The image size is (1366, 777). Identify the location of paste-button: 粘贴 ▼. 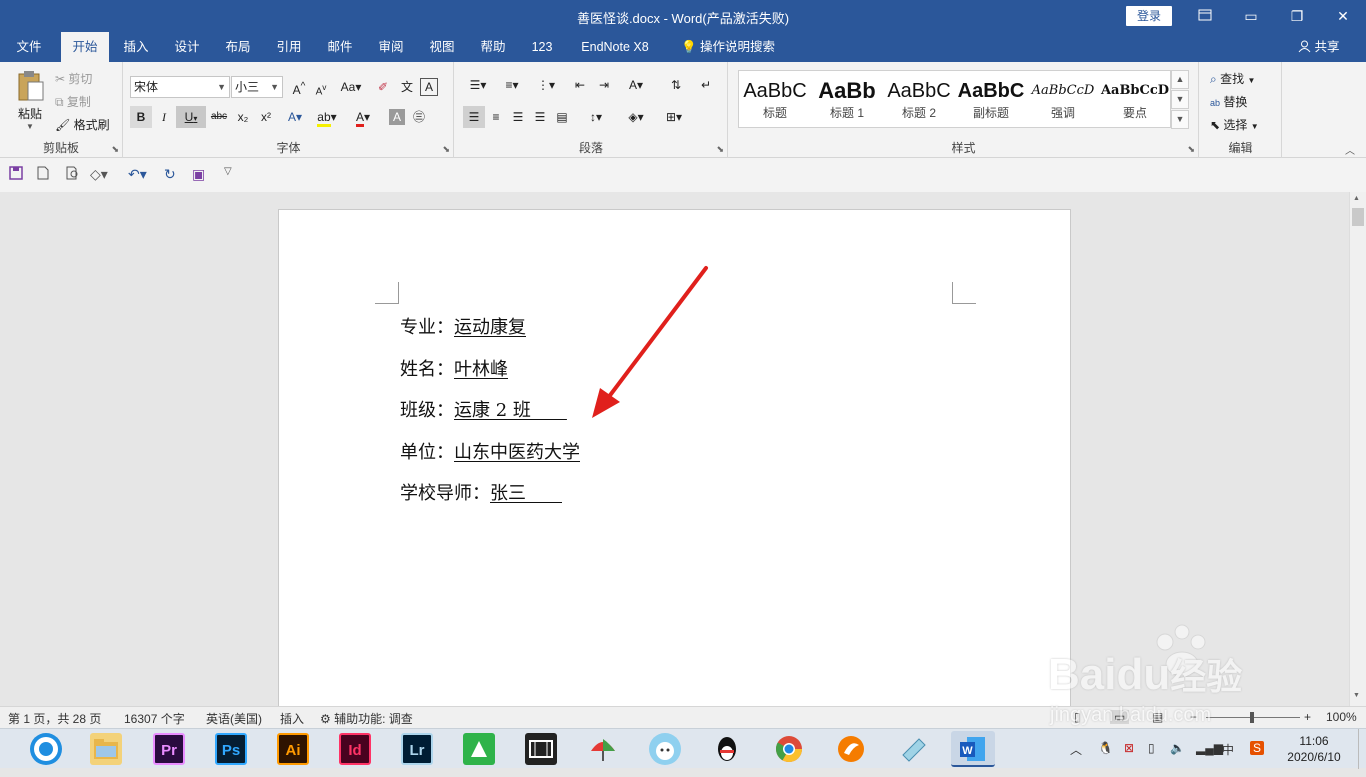
(30, 100).